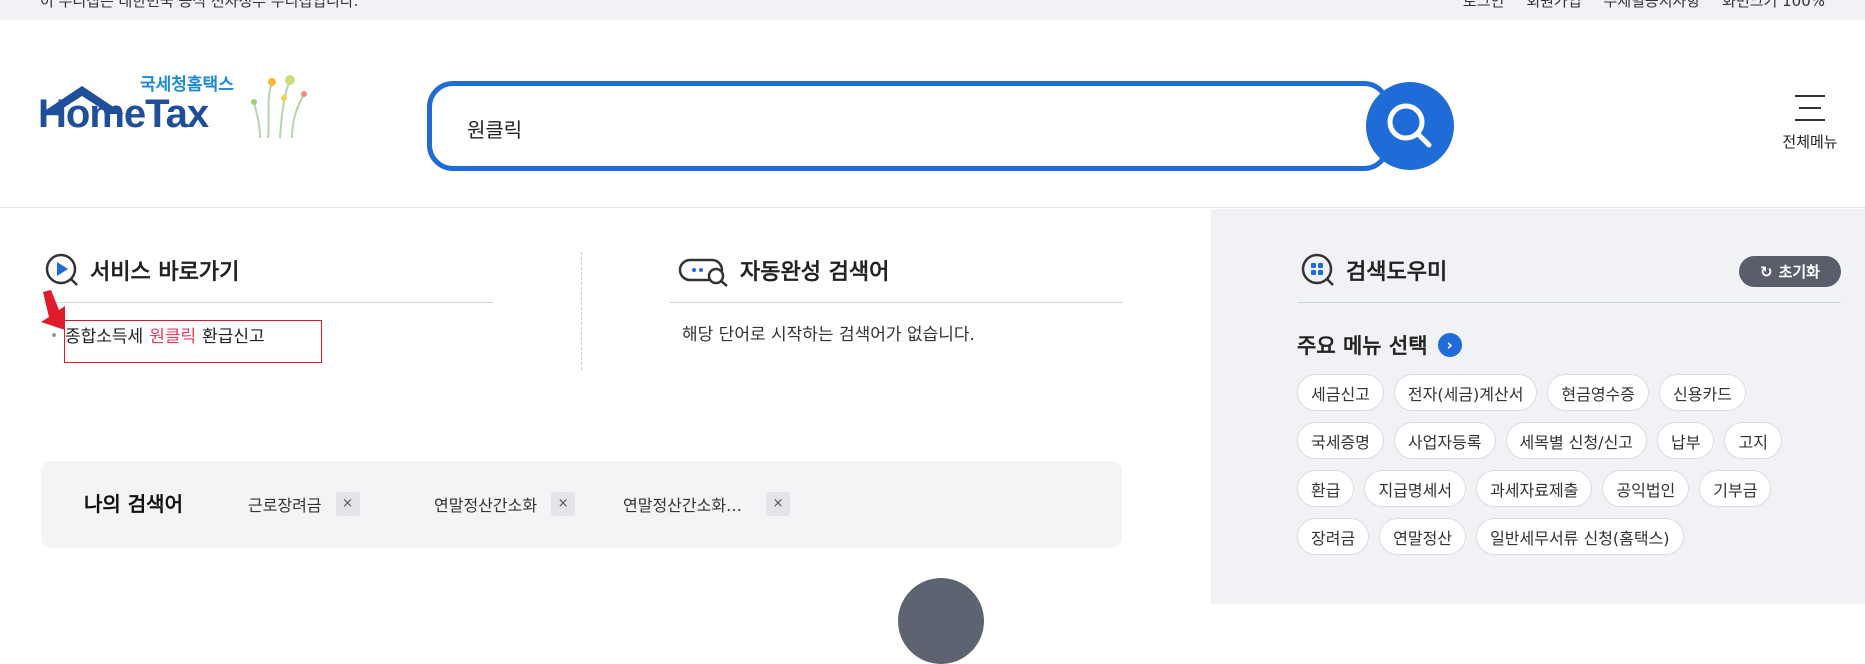 The height and width of the screenshot is (664, 1865). Describe the element at coordinates (1340, 440) in the screenshot. I see `menu-tag: 국세증명` at that location.